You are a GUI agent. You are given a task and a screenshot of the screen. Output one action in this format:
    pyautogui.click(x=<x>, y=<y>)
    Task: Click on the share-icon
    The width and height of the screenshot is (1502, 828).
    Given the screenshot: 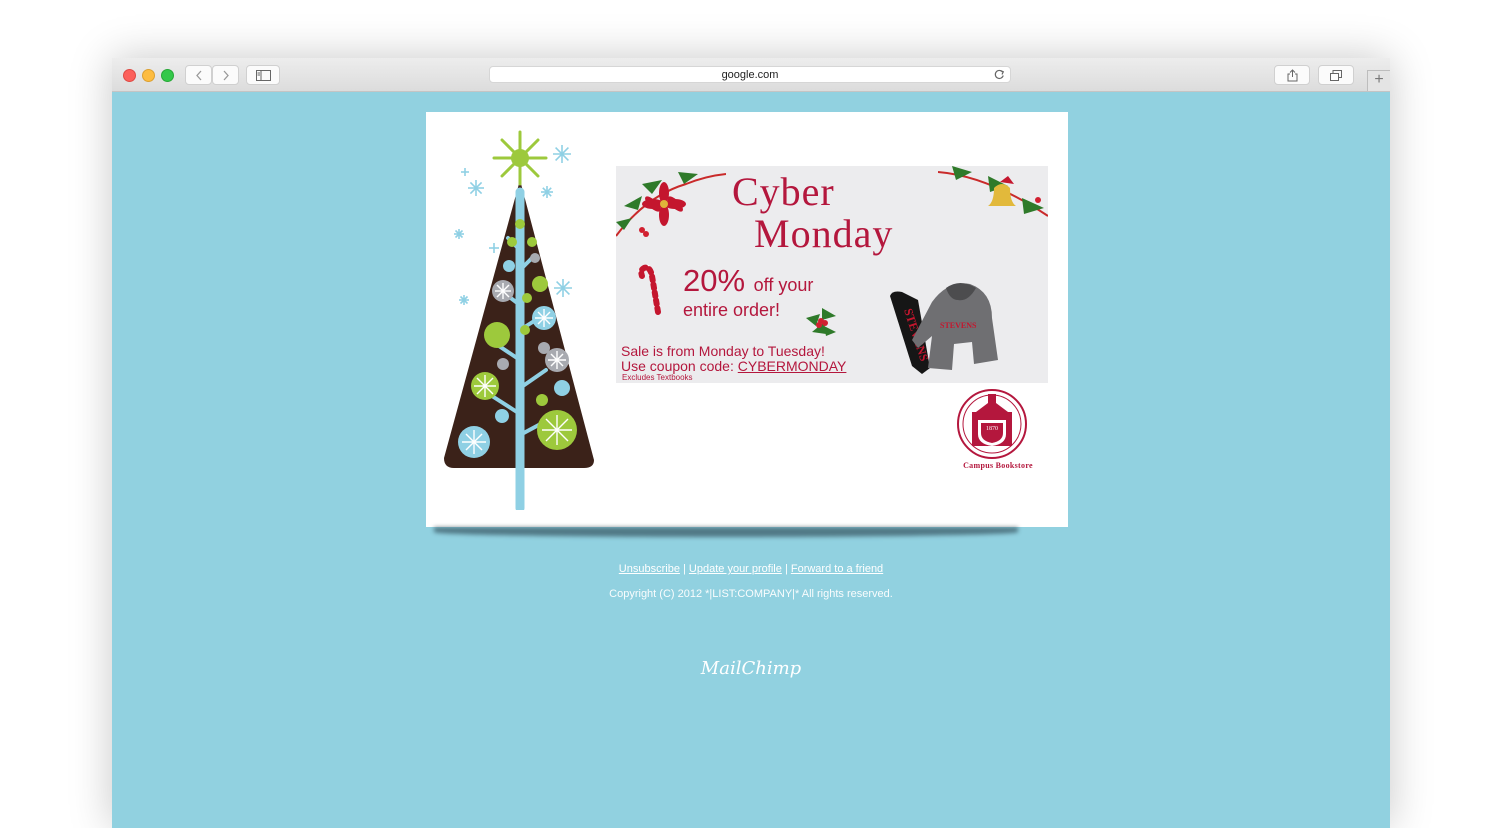 What is the action you would take?
    pyautogui.click(x=1292, y=74)
    